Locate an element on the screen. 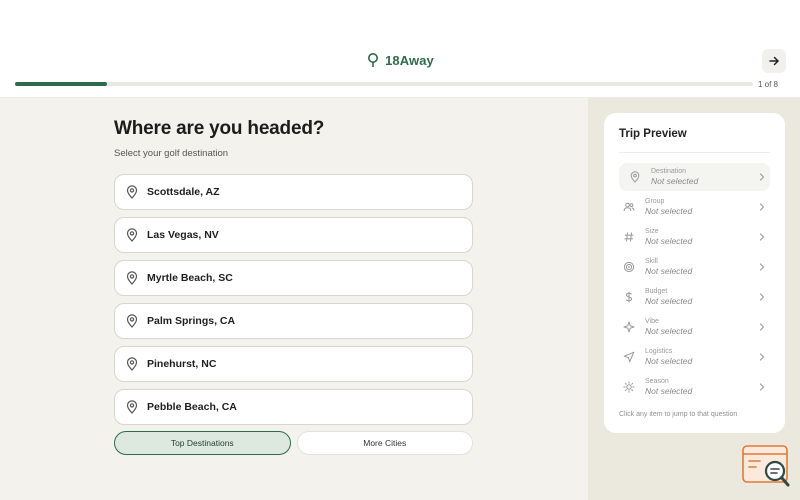 The height and width of the screenshot is (500, 800). preview-item-label: Destination is located at coordinates (669, 171).